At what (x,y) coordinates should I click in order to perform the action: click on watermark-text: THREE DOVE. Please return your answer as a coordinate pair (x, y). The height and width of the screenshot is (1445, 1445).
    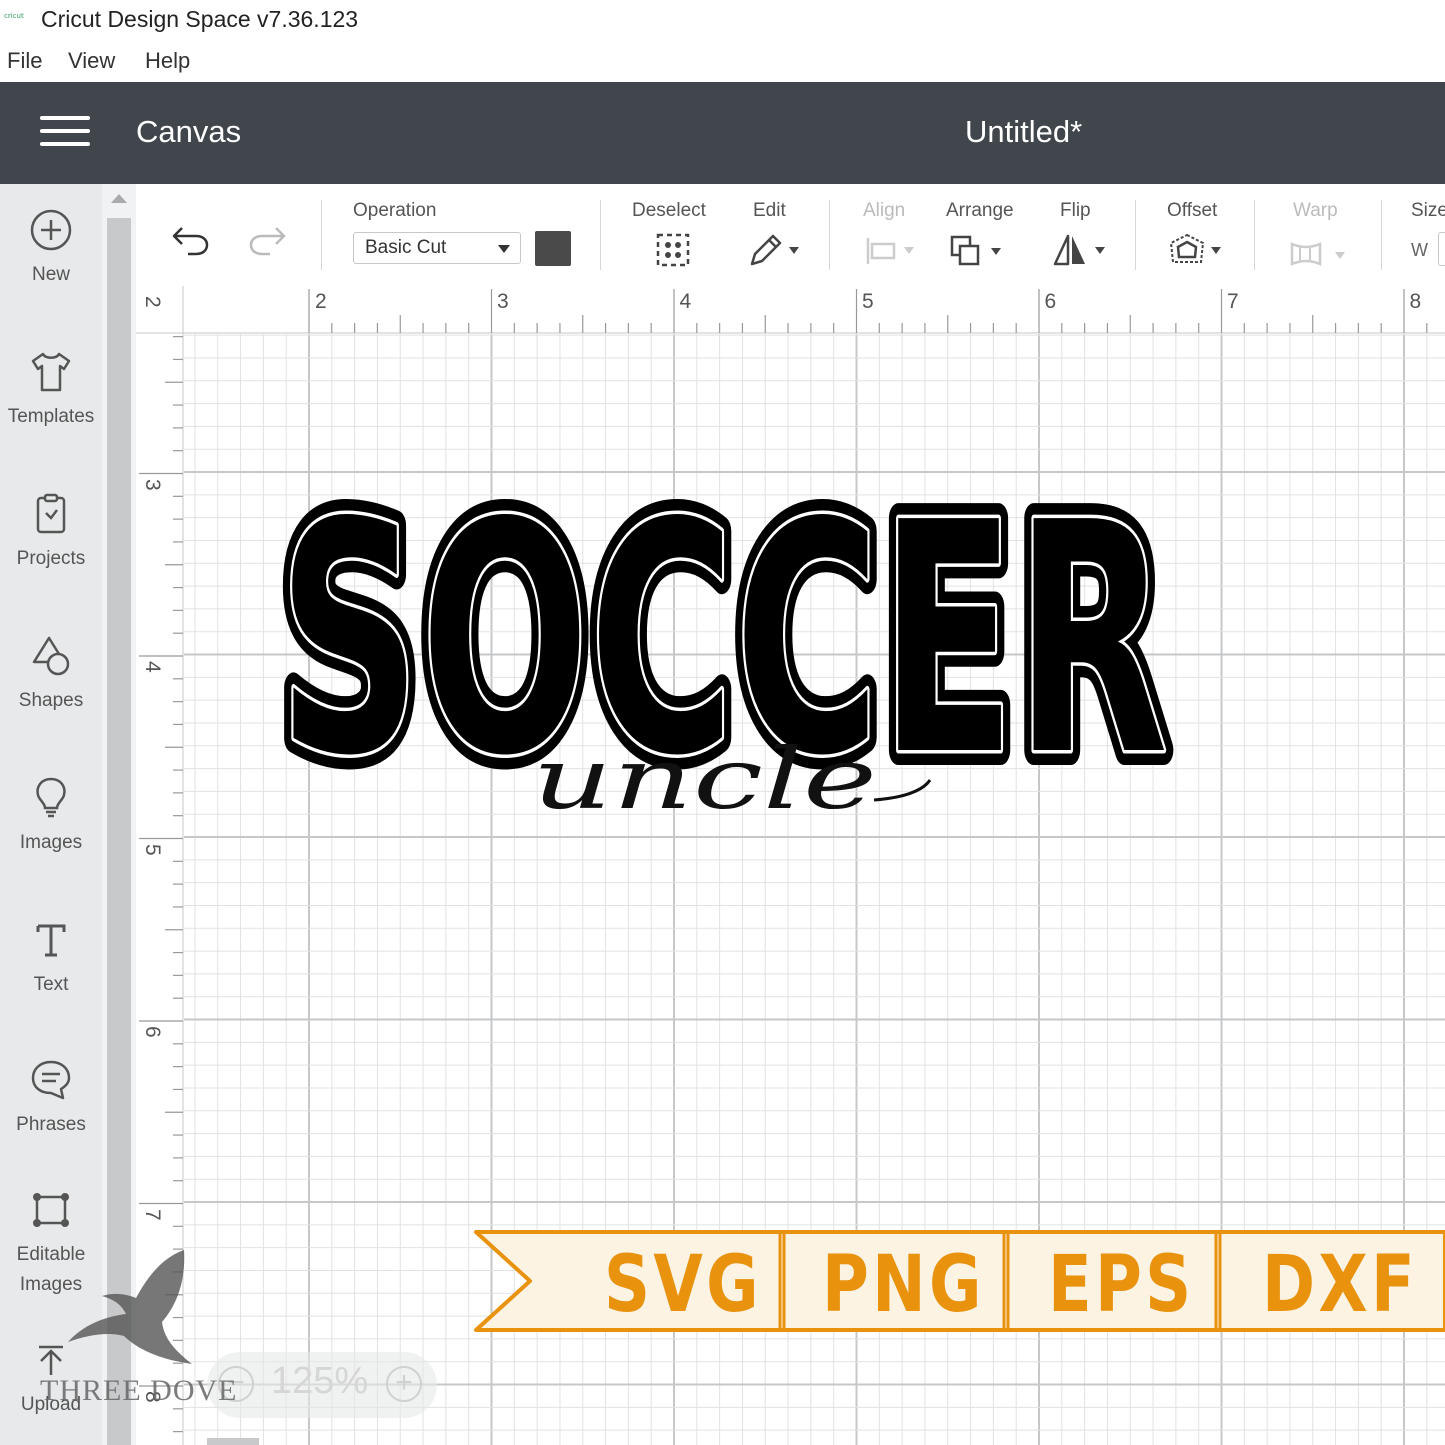
    Looking at the image, I should click on (139, 1390).